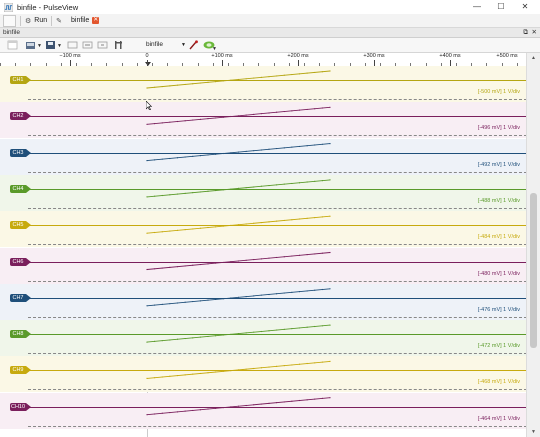  Describe the element at coordinates (102, 45) in the screenshot. I see `zoom-out-icon` at that location.